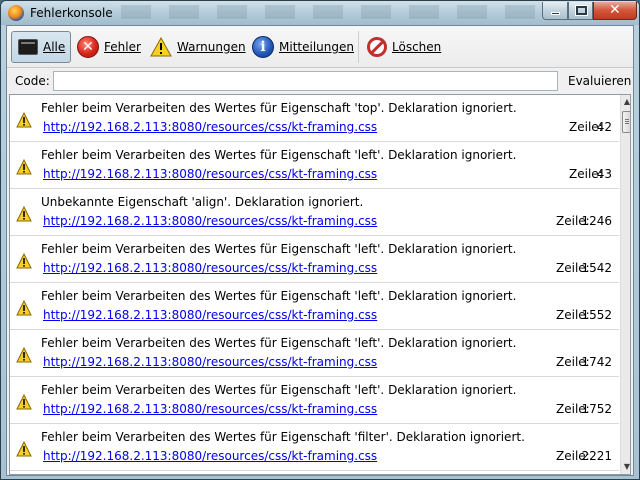  Describe the element at coordinates (555, 11) in the screenshot. I see `minimize-button` at that location.